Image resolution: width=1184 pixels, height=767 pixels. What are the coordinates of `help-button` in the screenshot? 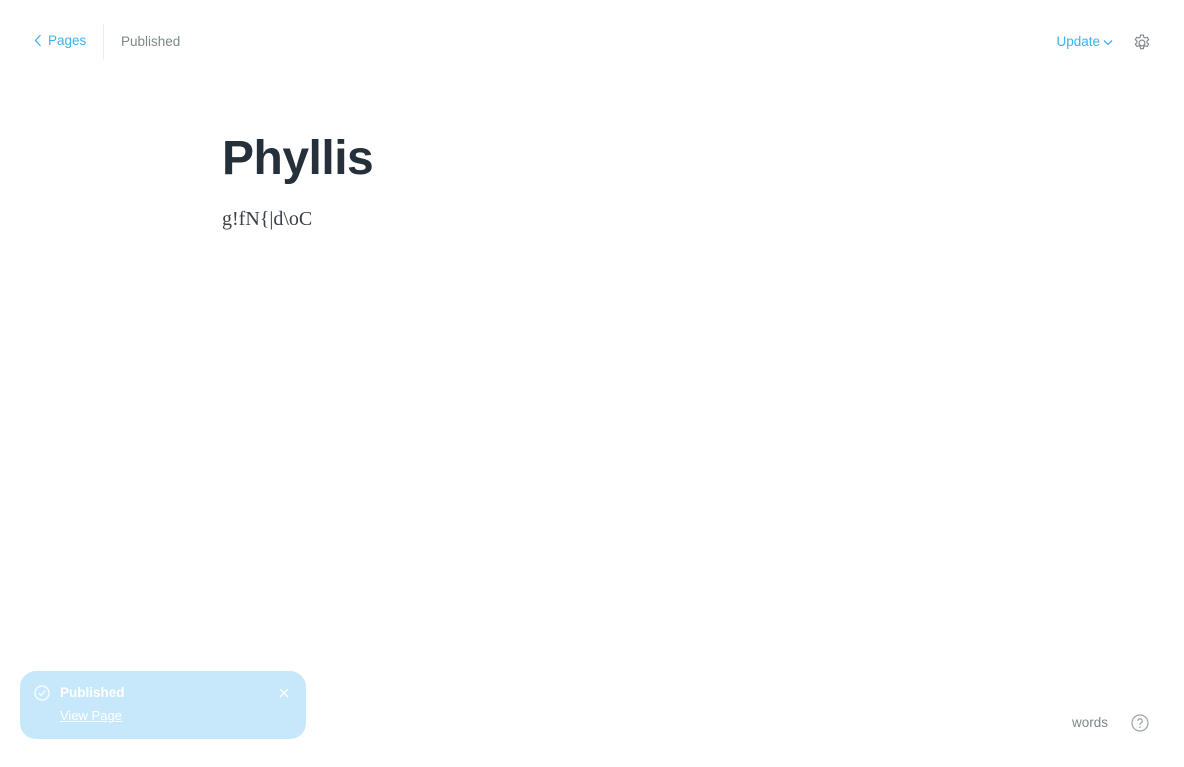 It's located at (1140, 723).